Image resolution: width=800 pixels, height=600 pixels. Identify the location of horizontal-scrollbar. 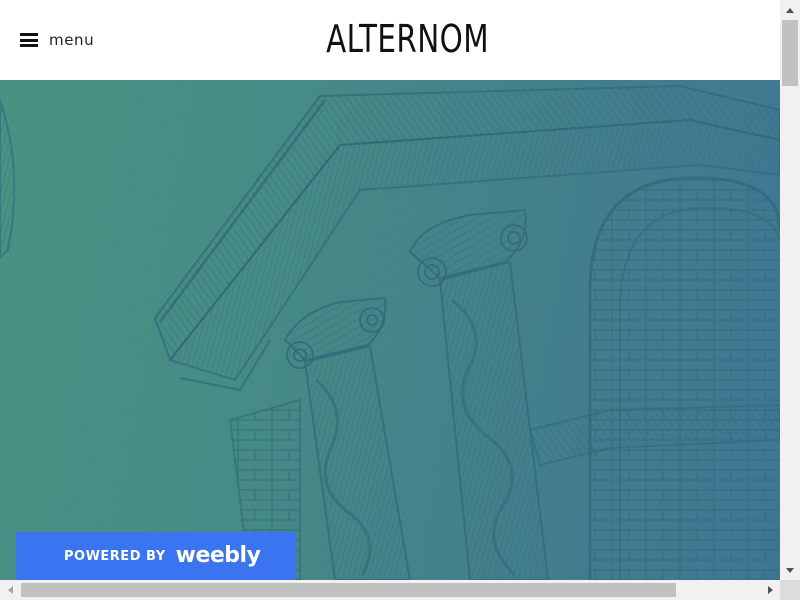
(390, 590).